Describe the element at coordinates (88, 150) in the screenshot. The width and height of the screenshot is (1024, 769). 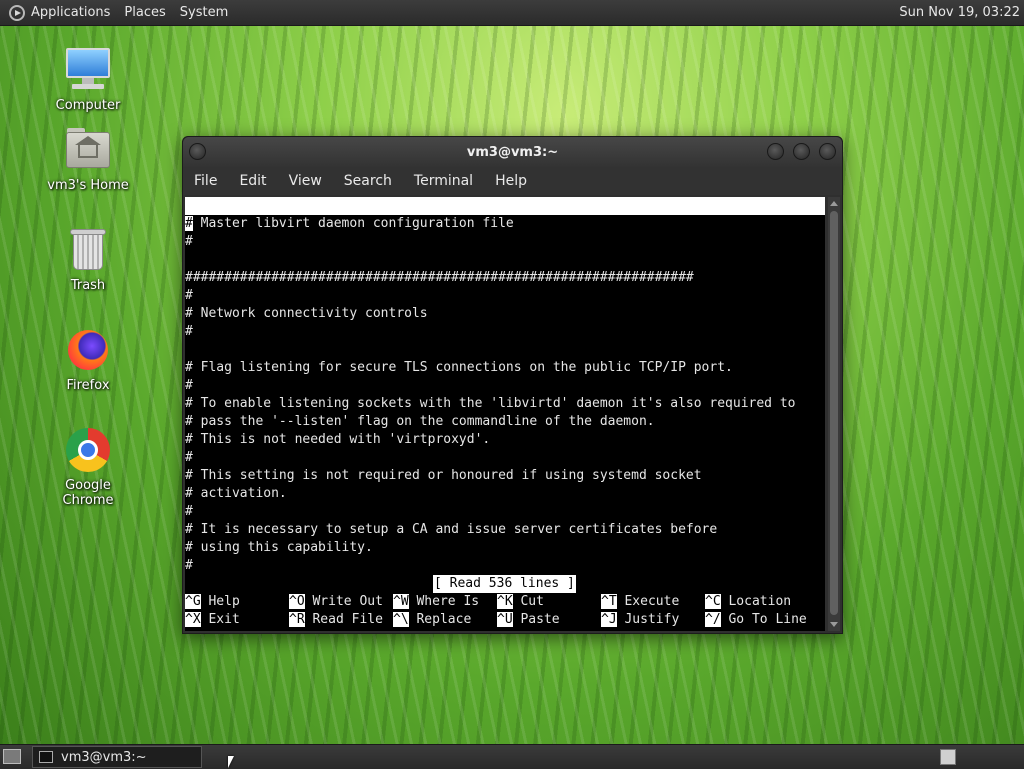
I see `home-folder-icon` at that location.